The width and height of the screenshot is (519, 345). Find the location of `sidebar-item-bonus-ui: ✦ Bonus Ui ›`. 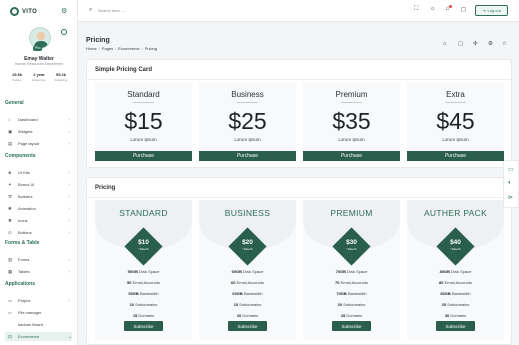

sidebar-item-bonus-ui: ✦ Bonus Ui › is located at coordinates (39, 184).